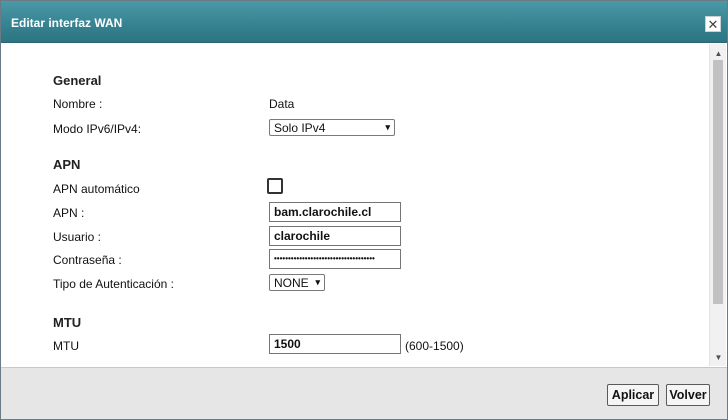  I want to click on modo-select-value: Solo IPv4, so click(300, 127).